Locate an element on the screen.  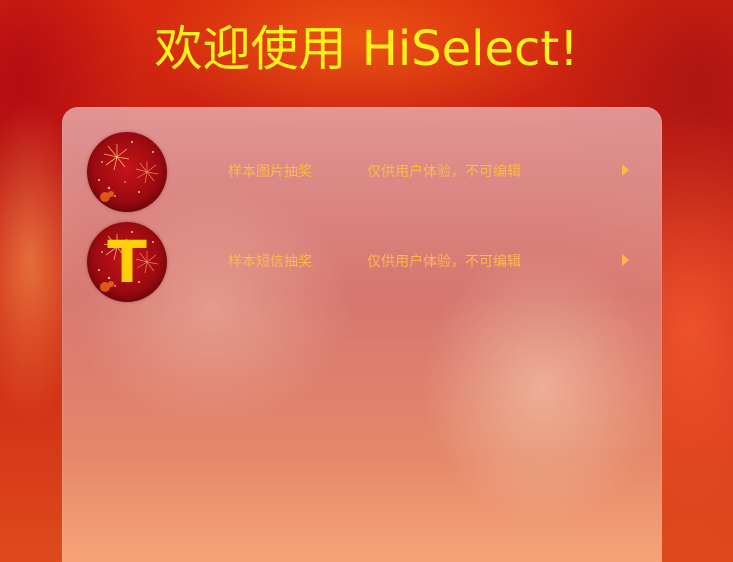
page-title: 欢迎使用 HiSelect! is located at coordinates (366, 49).